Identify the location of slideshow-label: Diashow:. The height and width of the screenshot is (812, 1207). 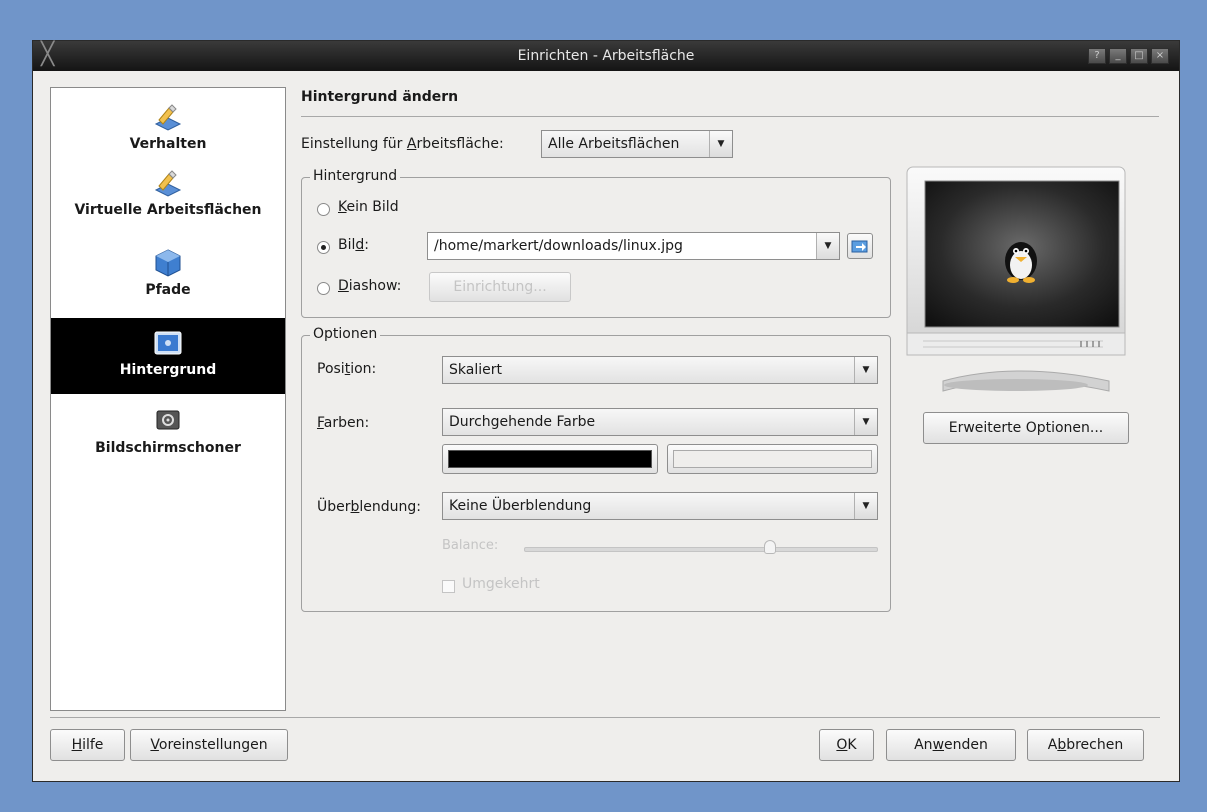
(369, 286).